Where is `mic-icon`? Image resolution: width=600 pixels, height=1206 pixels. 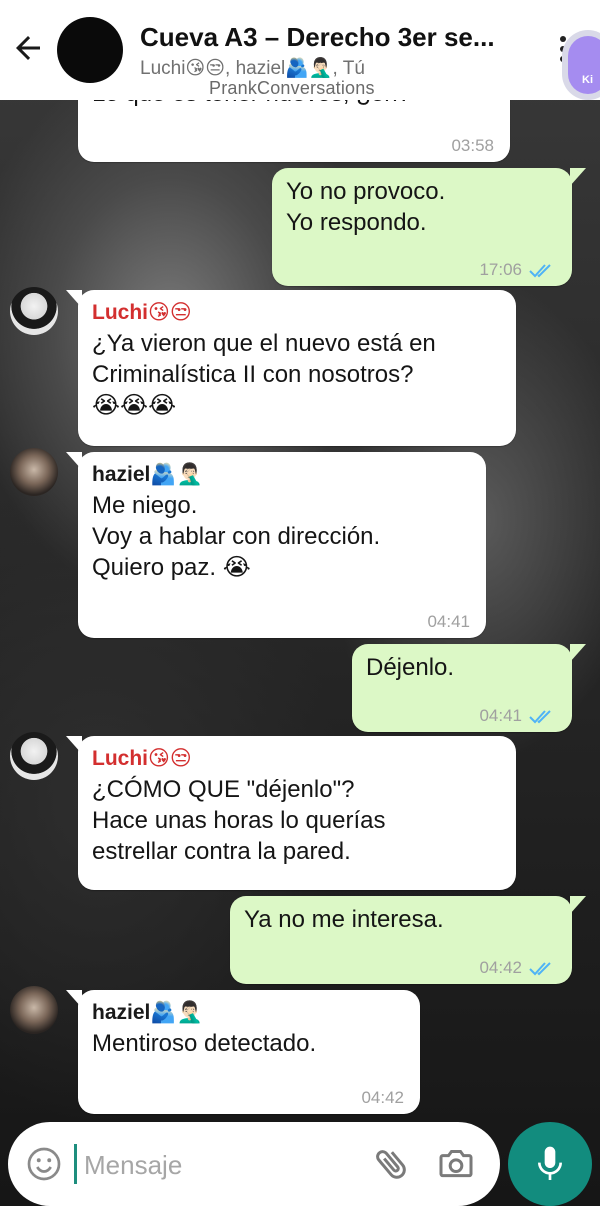 mic-icon is located at coordinates (550, 1163).